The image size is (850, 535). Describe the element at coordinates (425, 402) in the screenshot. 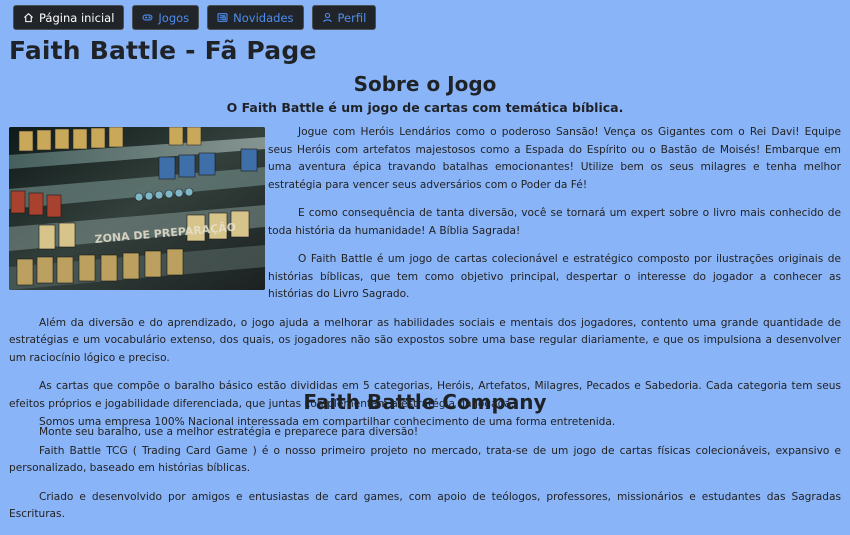

I see `company-heading: Faith Battle Company` at that location.